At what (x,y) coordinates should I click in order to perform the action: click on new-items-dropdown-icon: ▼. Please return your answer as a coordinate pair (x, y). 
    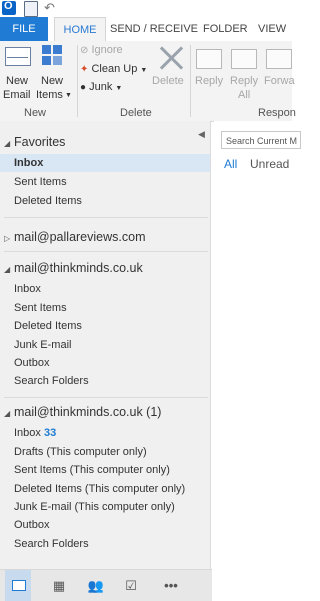
    Looking at the image, I should click on (68, 95).